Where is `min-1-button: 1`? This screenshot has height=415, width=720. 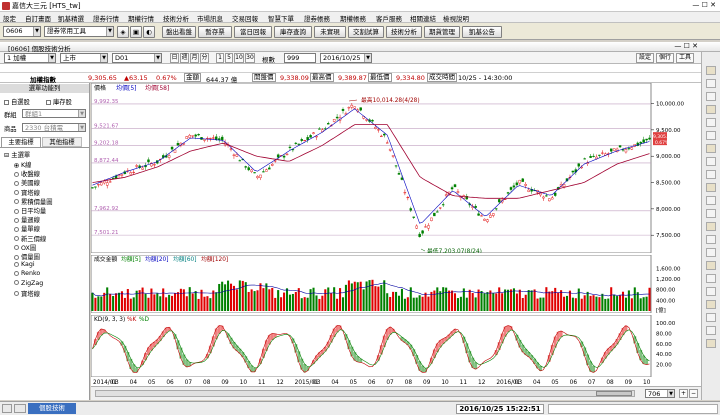 min-1-button: 1 is located at coordinates (220, 58).